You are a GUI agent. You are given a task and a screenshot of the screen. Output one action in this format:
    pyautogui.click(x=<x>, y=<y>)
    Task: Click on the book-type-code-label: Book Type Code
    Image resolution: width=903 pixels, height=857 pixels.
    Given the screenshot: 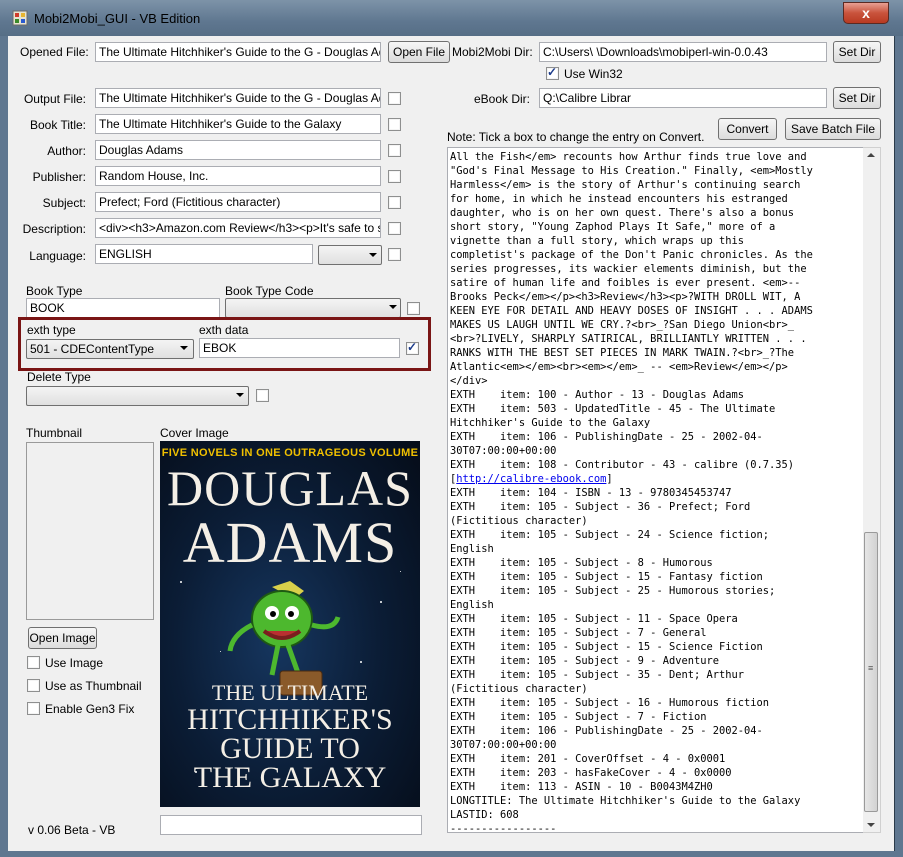 What is the action you would take?
    pyautogui.click(x=269, y=291)
    